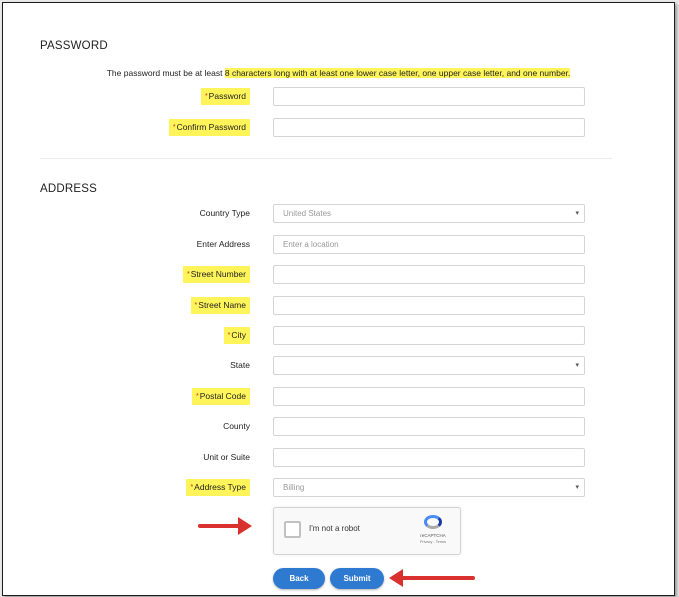 This screenshot has height=597, width=679. Describe the element at coordinates (433, 542) in the screenshot. I see `recaptcha-terms-link: Privacy - Terms` at that location.